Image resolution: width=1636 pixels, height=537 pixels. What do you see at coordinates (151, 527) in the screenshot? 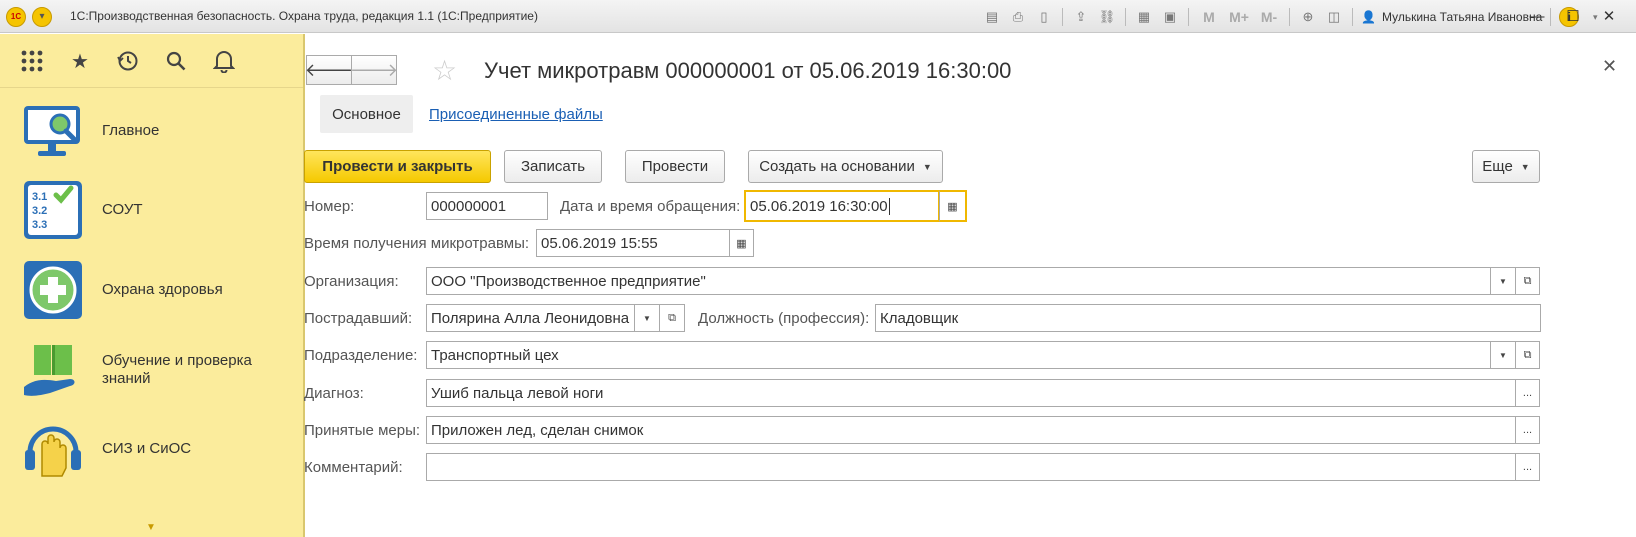
I see `scroll-more-icon: ▼` at bounding box center [151, 527].